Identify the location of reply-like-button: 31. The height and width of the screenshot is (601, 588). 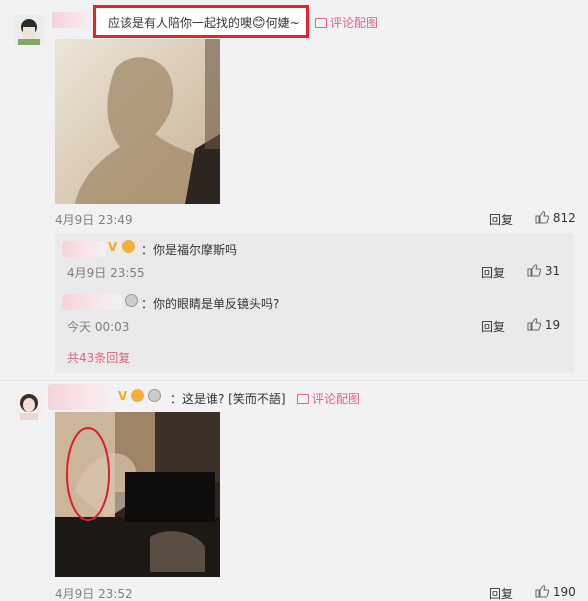
(543, 271).